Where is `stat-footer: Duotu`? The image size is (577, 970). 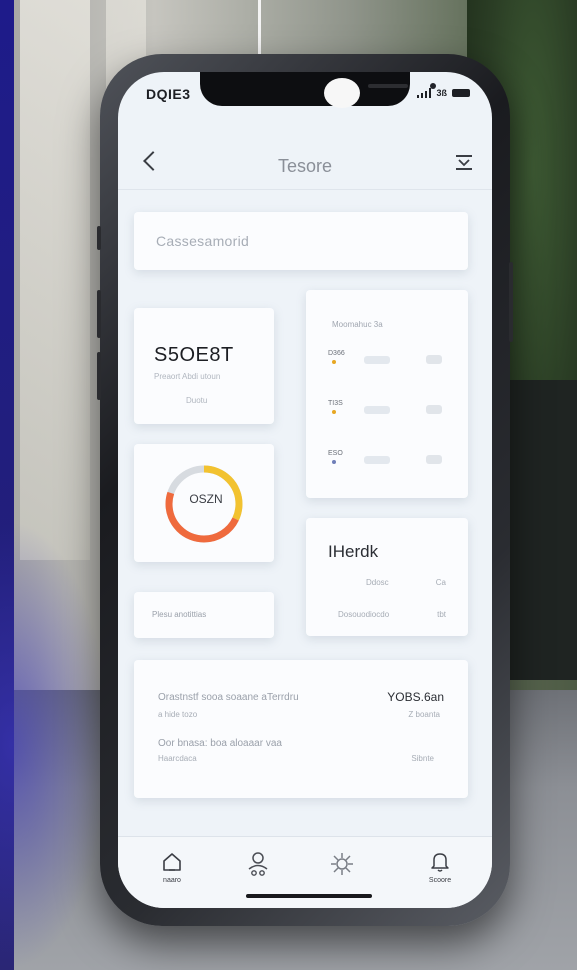
stat-footer: Duotu is located at coordinates (197, 400).